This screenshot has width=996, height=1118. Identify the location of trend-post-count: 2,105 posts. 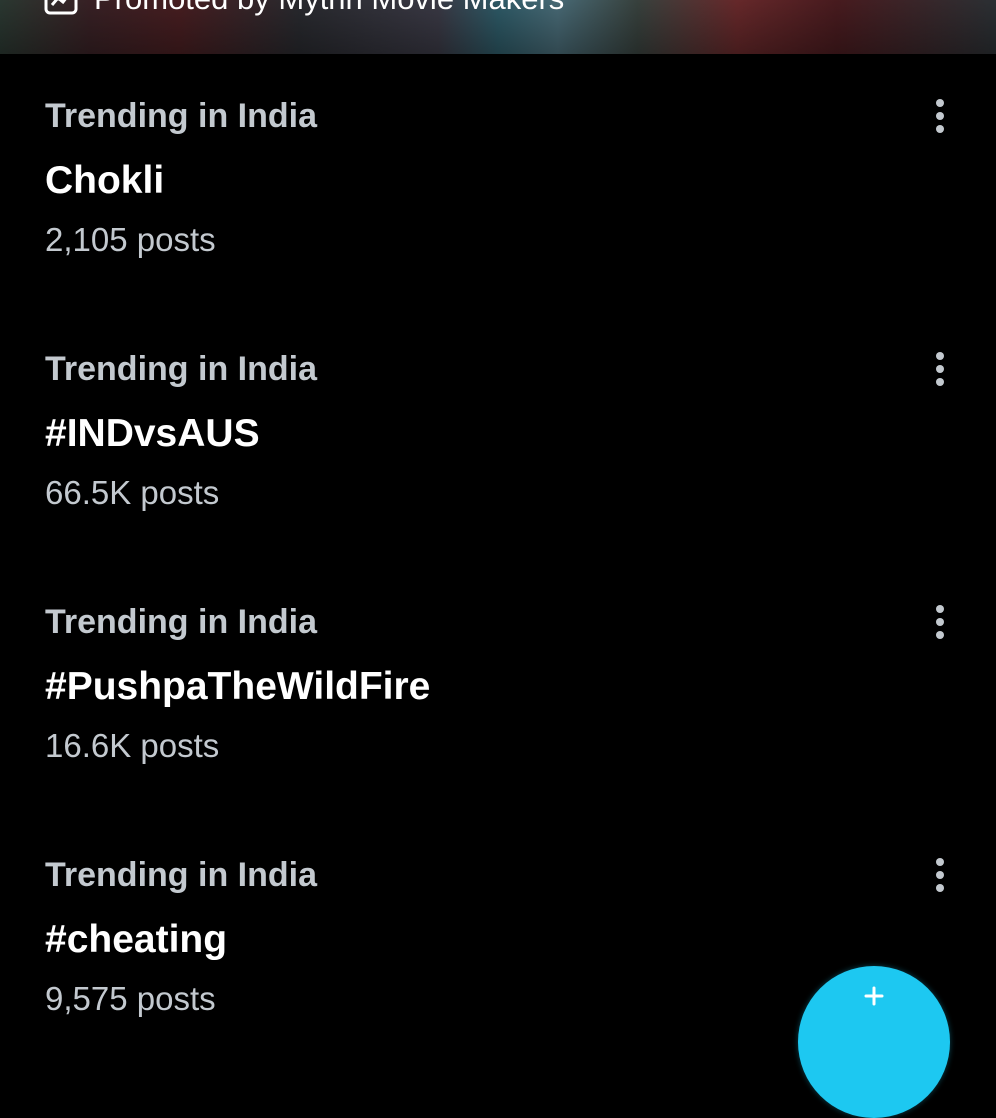
(130, 239).